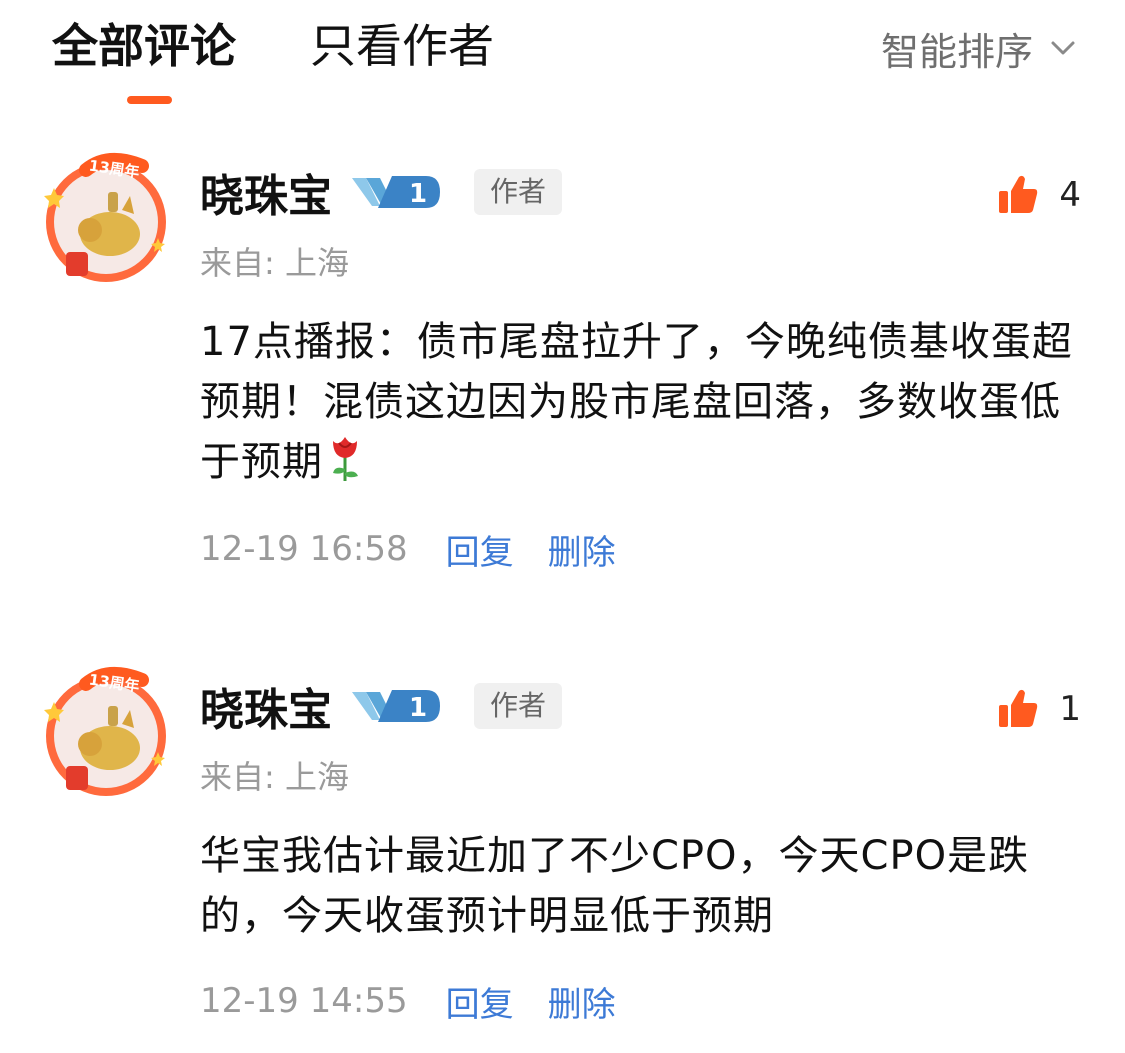 The image size is (1125, 1053). I want to click on tab-all-comments: 全部评论, so click(144, 46).